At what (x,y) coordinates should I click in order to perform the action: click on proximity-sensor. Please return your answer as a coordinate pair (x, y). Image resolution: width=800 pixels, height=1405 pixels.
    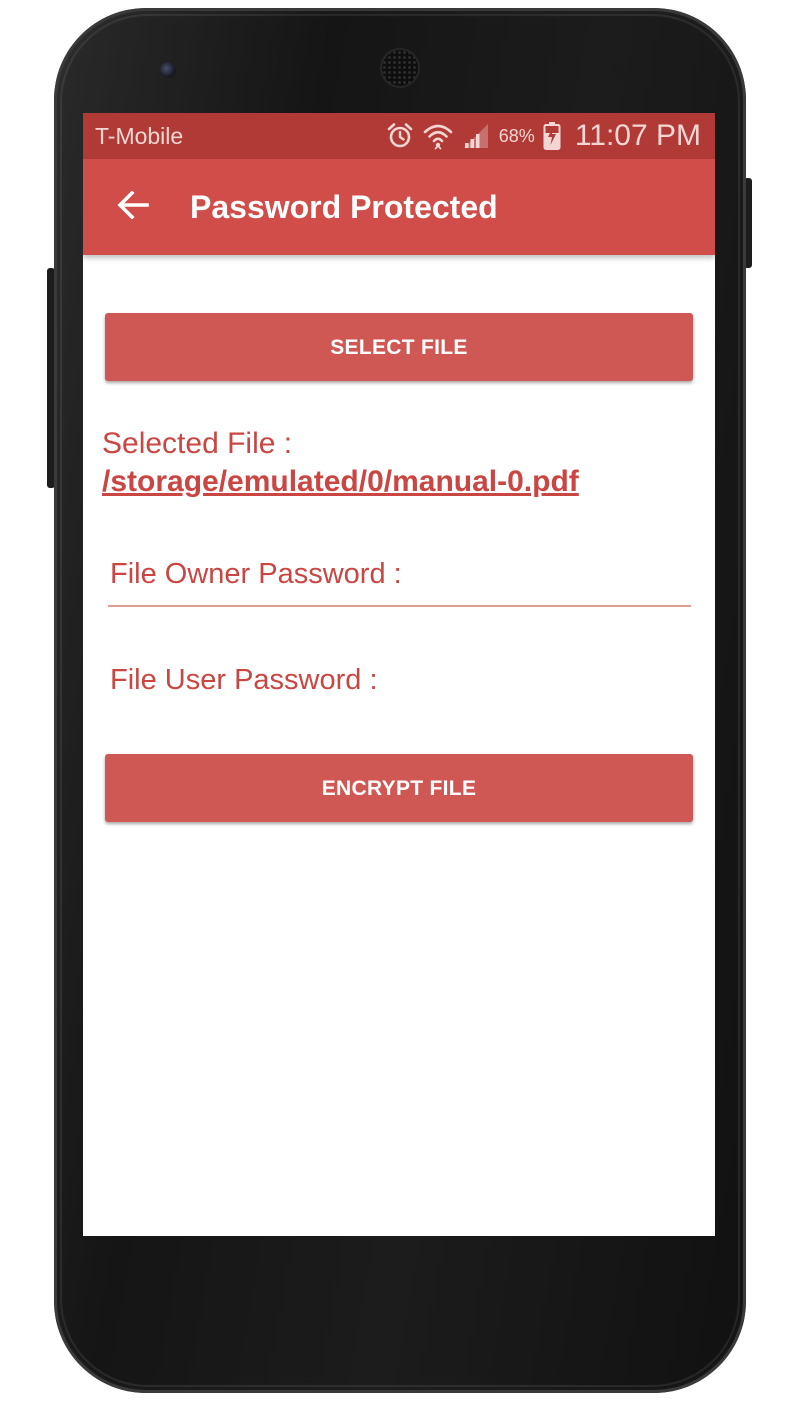
    Looking at the image, I should click on (619, 69).